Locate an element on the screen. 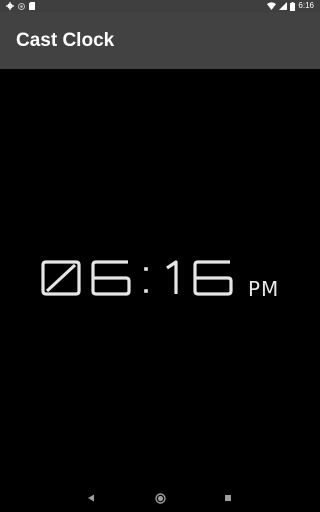  status-left-icons is located at coordinates (20, 6).